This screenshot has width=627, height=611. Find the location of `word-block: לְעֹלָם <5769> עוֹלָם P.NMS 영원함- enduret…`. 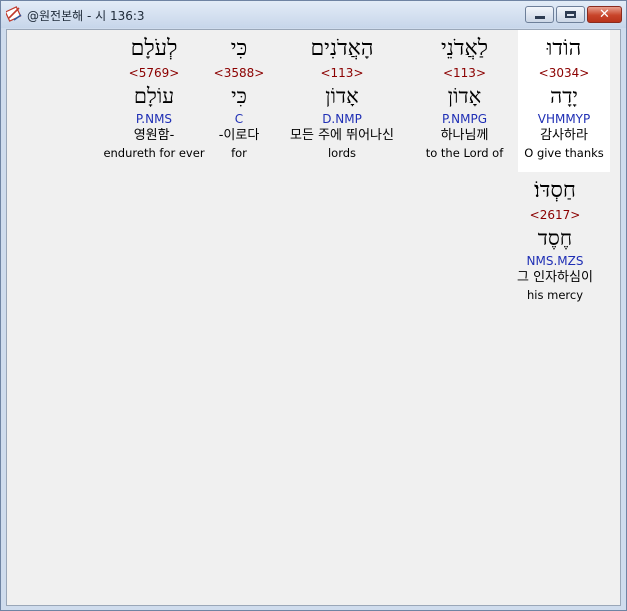

word-block: לְעֹלָם <5769> עוֹלָם P.NMS 영원함- enduret… is located at coordinates (154, 97).